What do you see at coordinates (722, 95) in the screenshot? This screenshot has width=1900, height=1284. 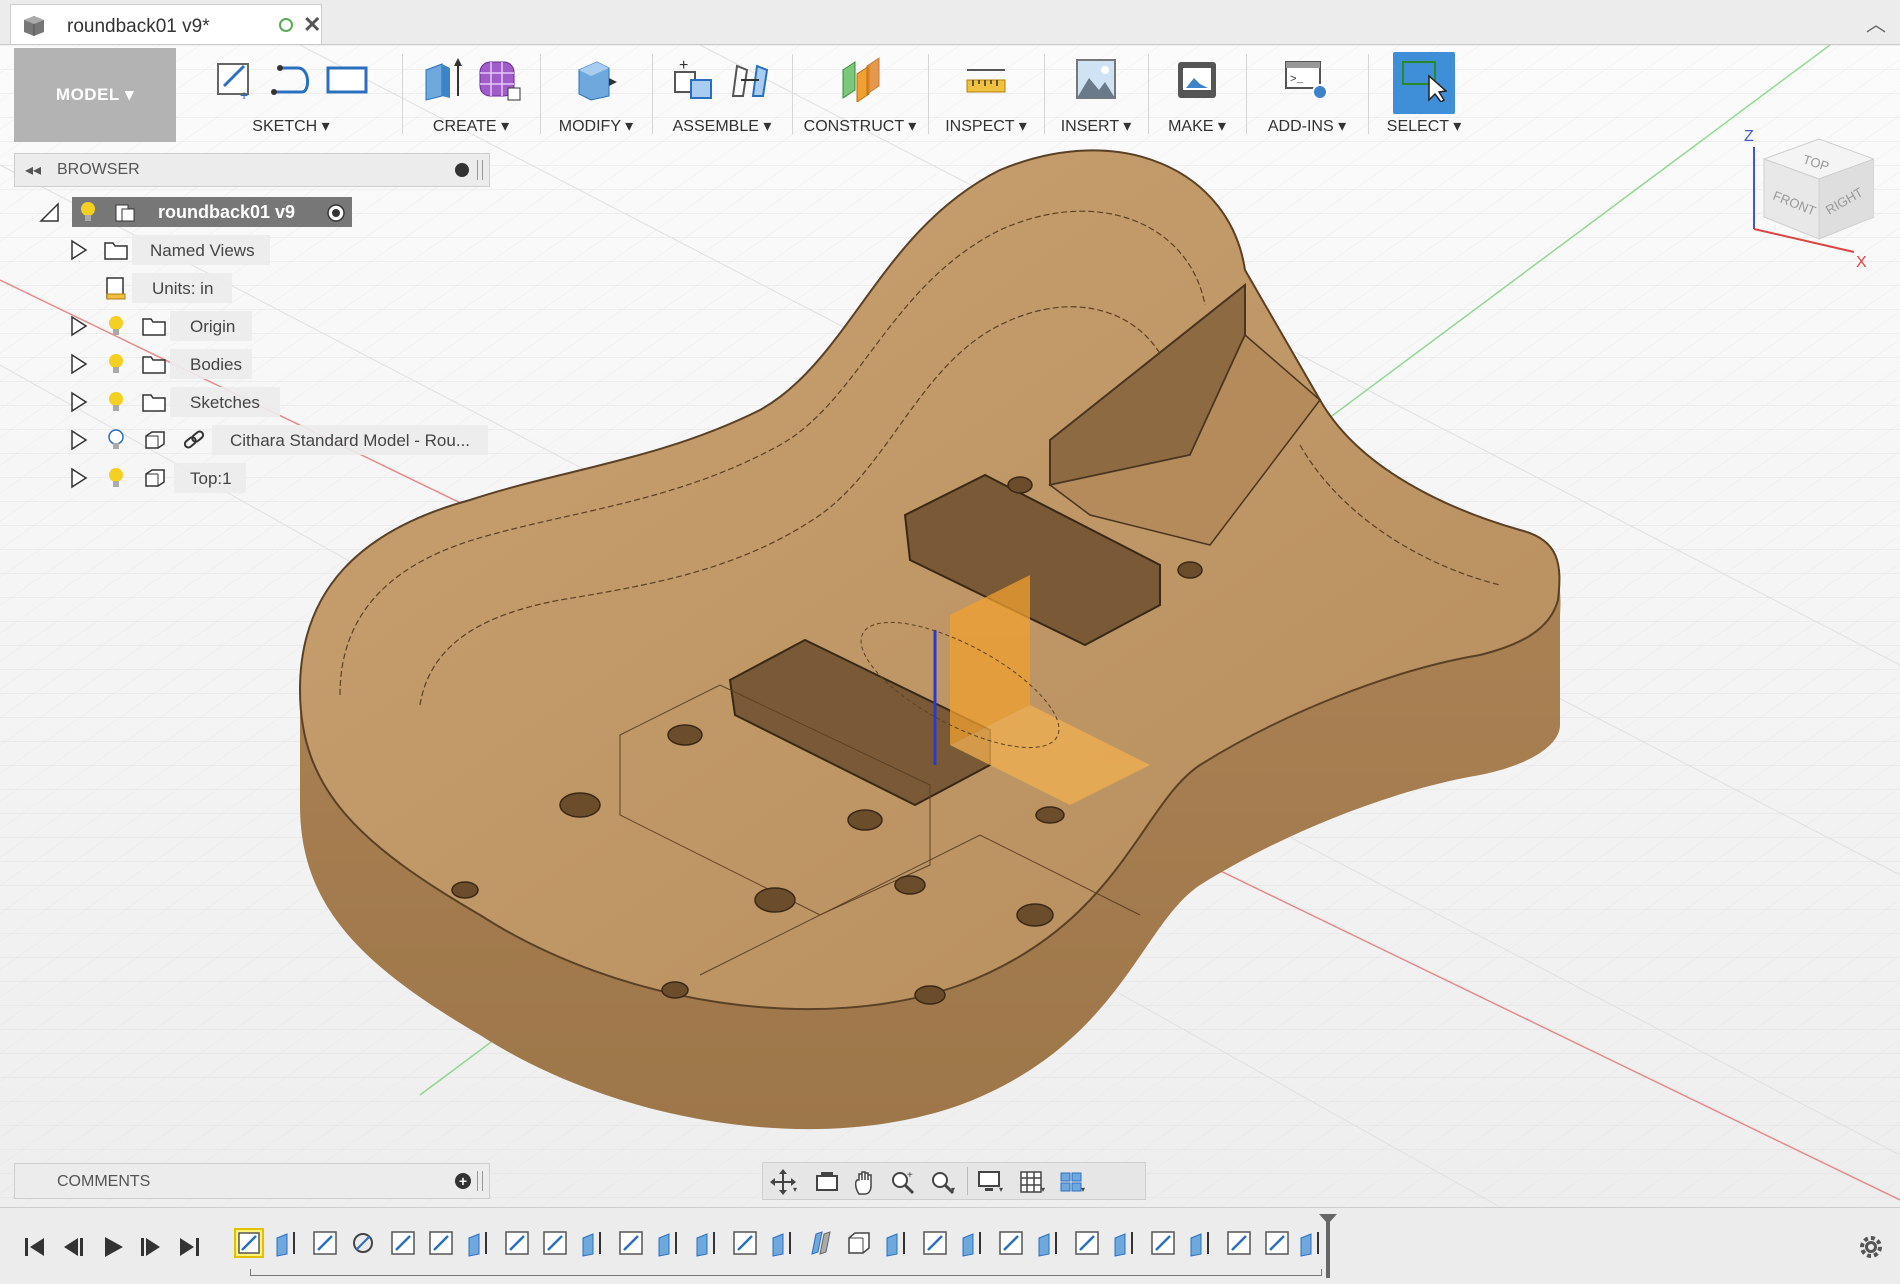 I see `assemble-group: + ASSEMBLE ▾` at bounding box center [722, 95].